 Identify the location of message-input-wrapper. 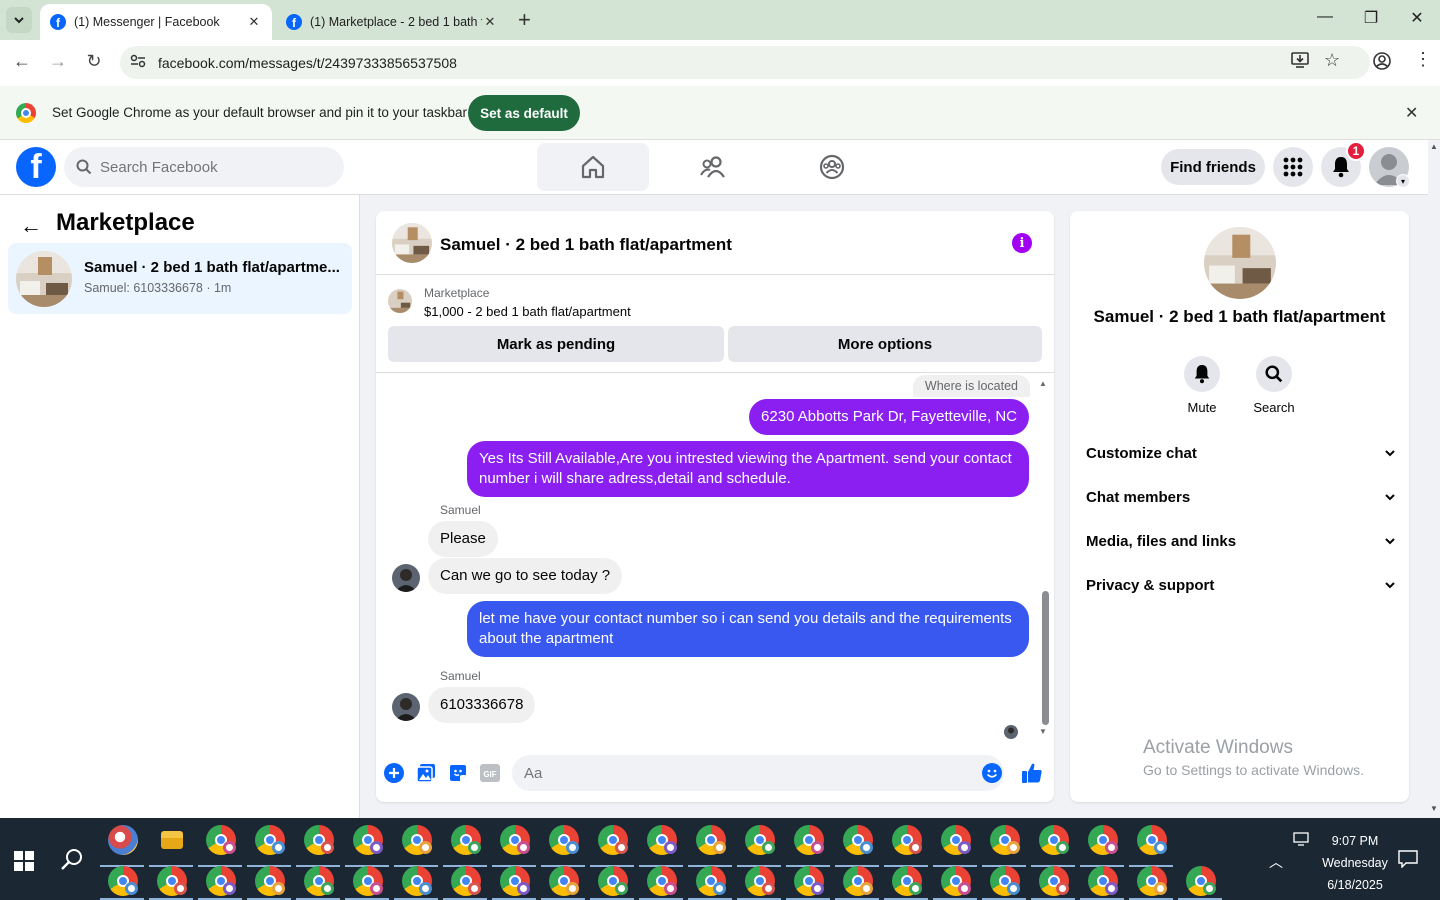
(758, 773).